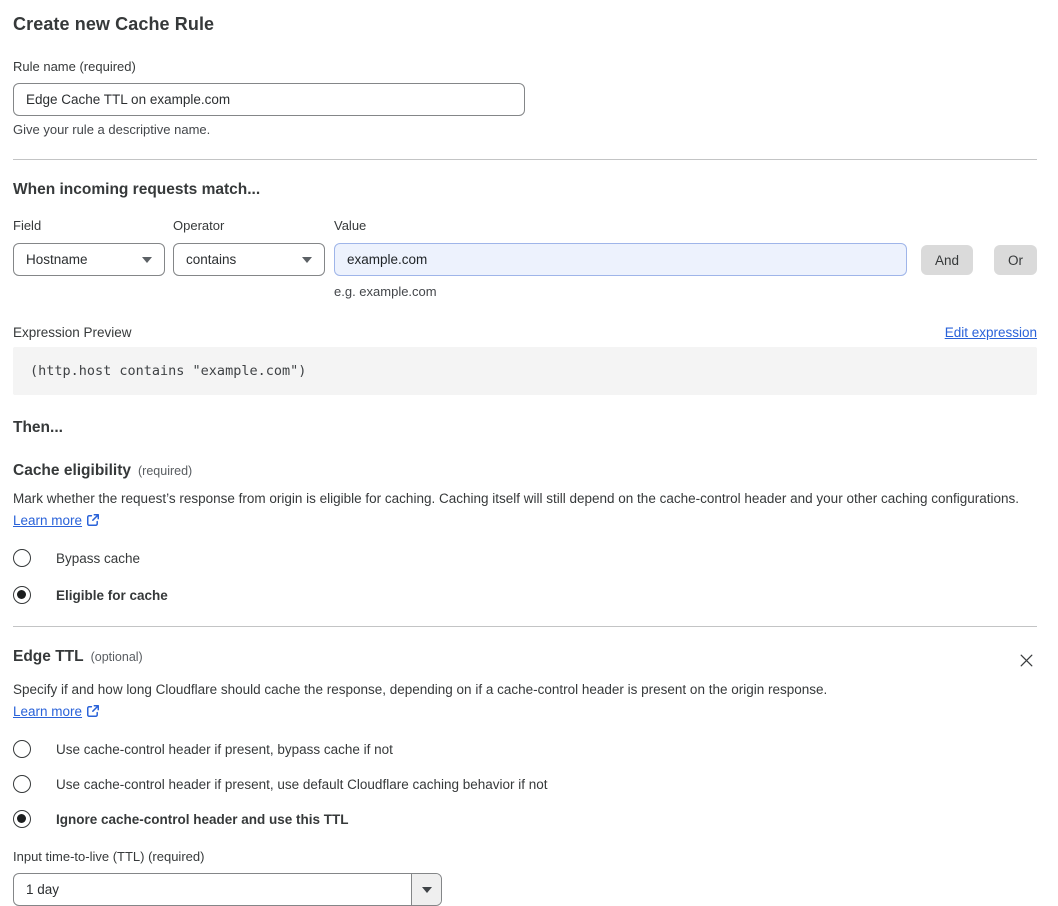  I want to click on ttl-dropdown-button, so click(426, 889).